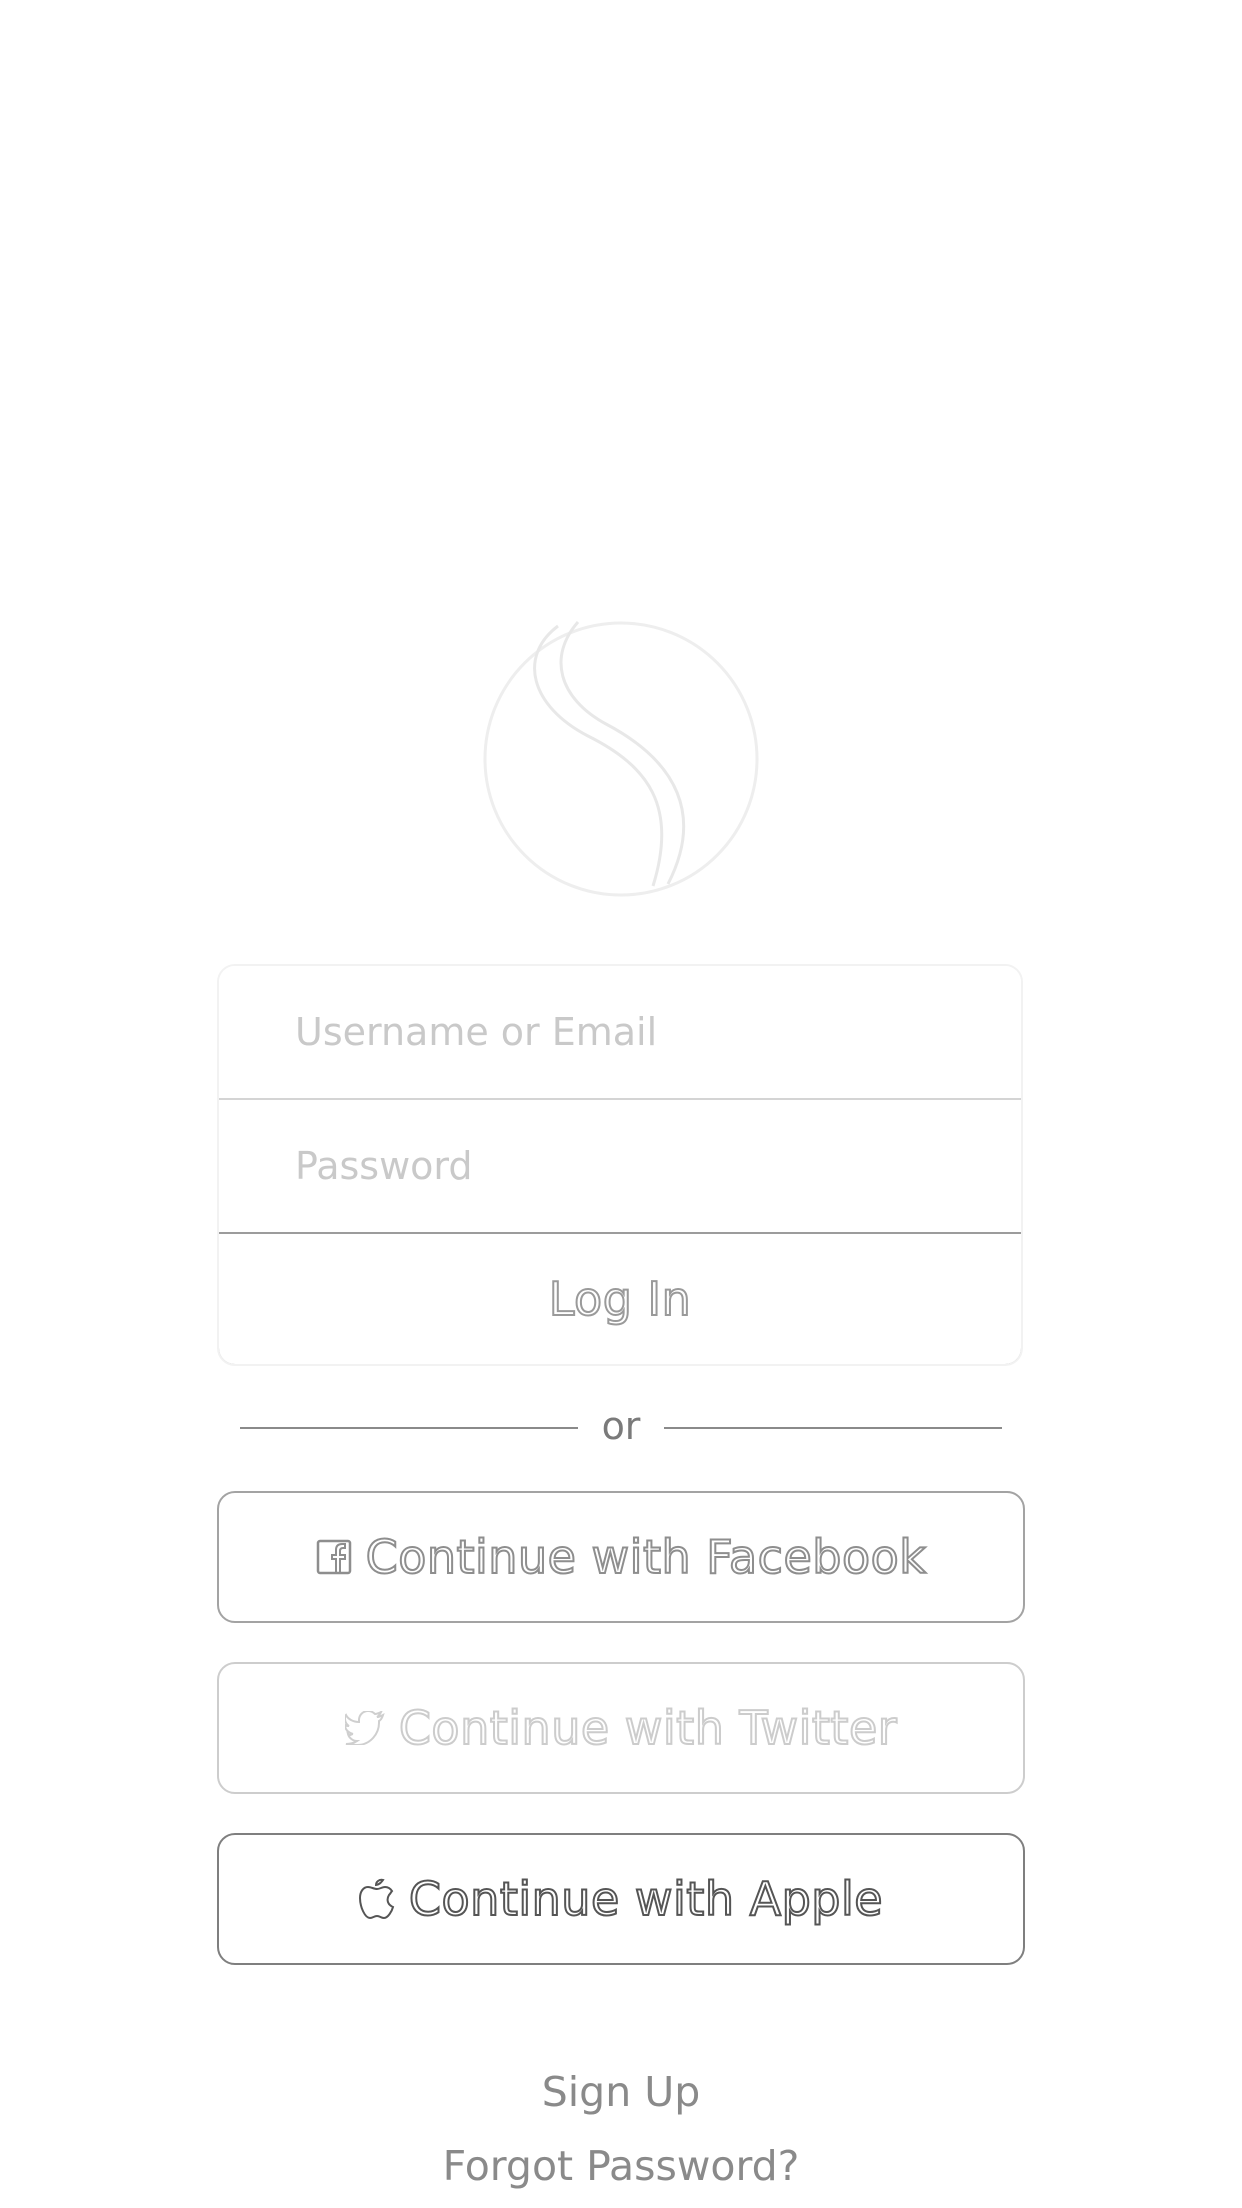 Image resolution: width=1242 pixels, height=2208 pixels. What do you see at coordinates (657, 1166) in the screenshot?
I see `password-input` at bounding box center [657, 1166].